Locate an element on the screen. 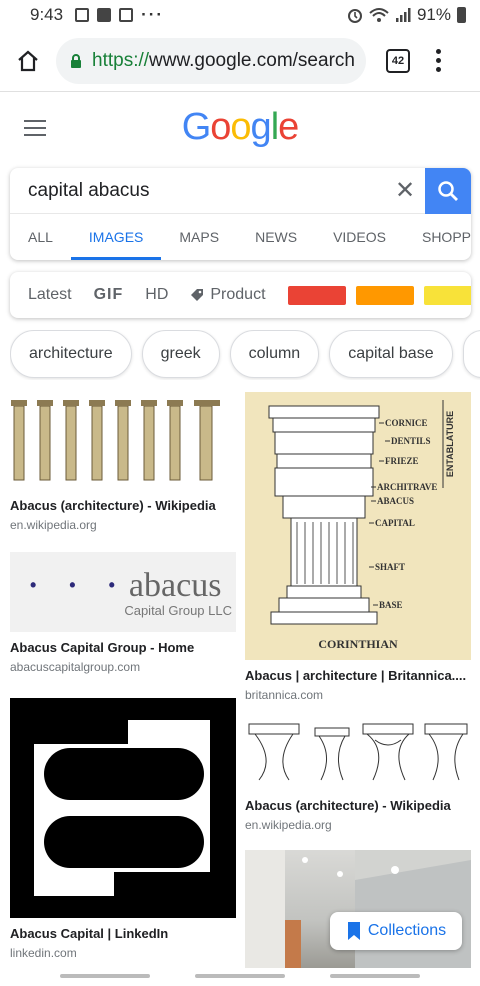 The height and width of the screenshot is (986, 480). battery-percent: 91% is located at coordinates (433, 14).